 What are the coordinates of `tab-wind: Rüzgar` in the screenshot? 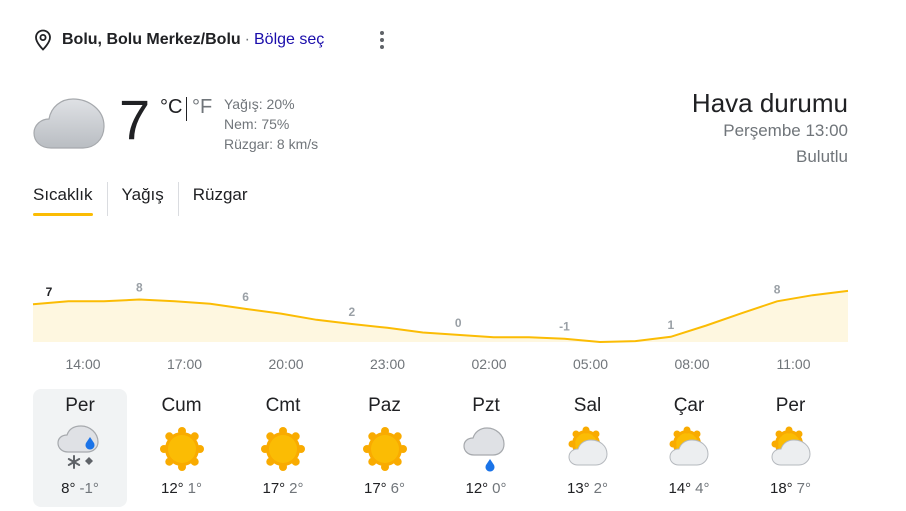 It's located at (219, 199).